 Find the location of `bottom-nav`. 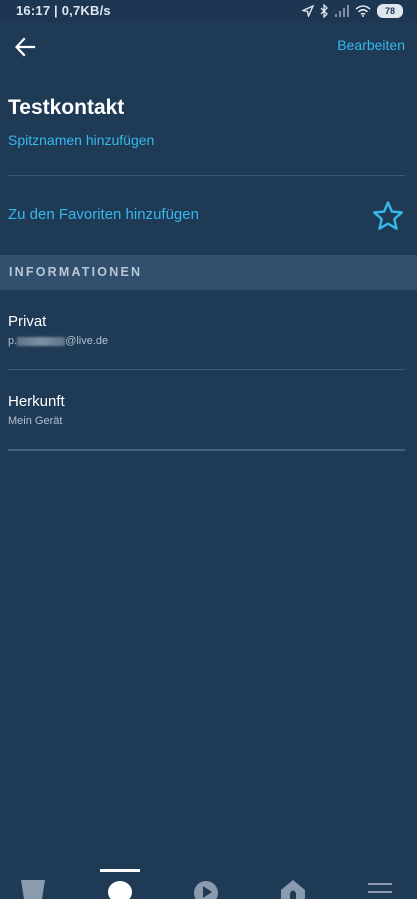

bottom-nav is located at coordinates (208, 884).